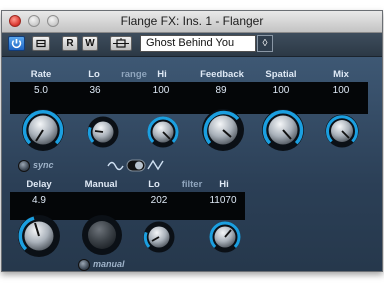 The image size is (384, 288). I want to click on bypass-icon, so click(41, 43).